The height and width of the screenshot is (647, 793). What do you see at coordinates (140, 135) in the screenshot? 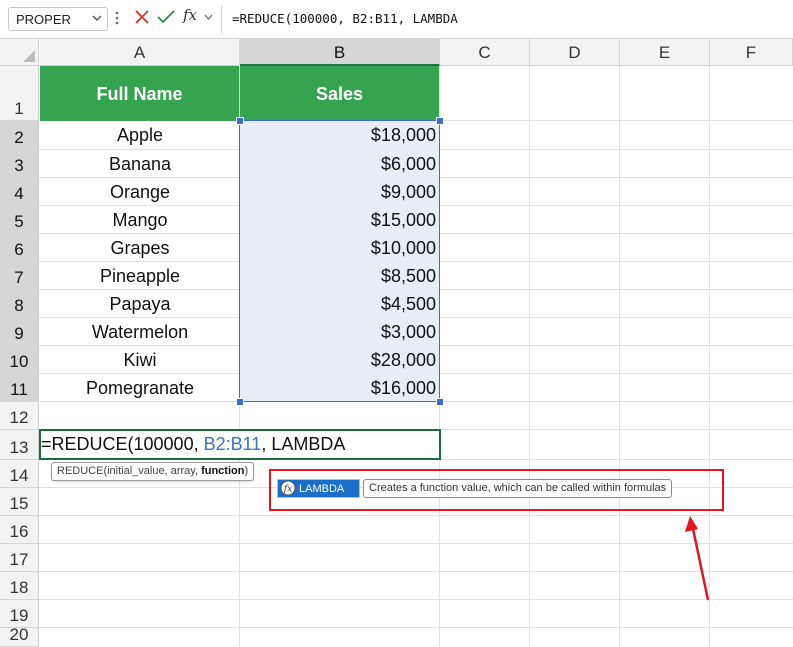
I see `cell-name: Apple` at bounding box center [140, 135].